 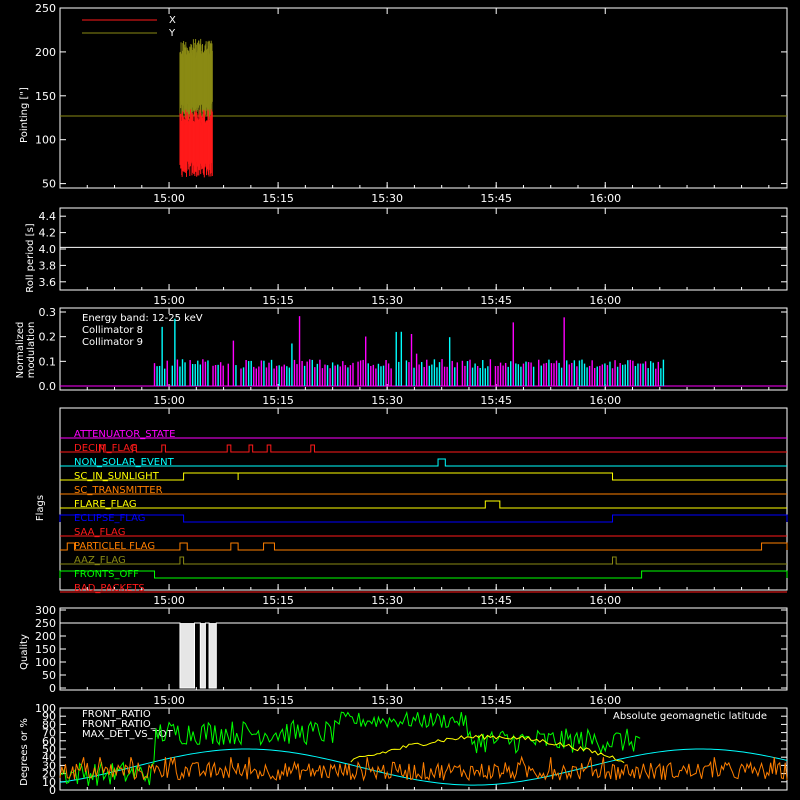 What do you see at coordinates (45, 96) in the screenshot?
I see `pointing-ytick-label: 150` at bounding box center [45, 96].